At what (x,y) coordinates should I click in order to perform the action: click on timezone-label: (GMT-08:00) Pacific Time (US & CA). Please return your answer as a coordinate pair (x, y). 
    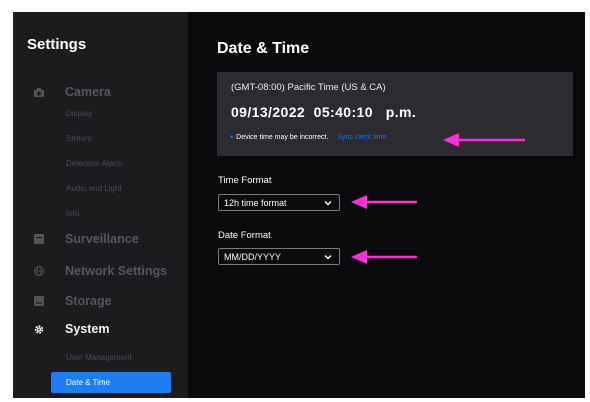
    Looking at the image, I should click on (308, 87).